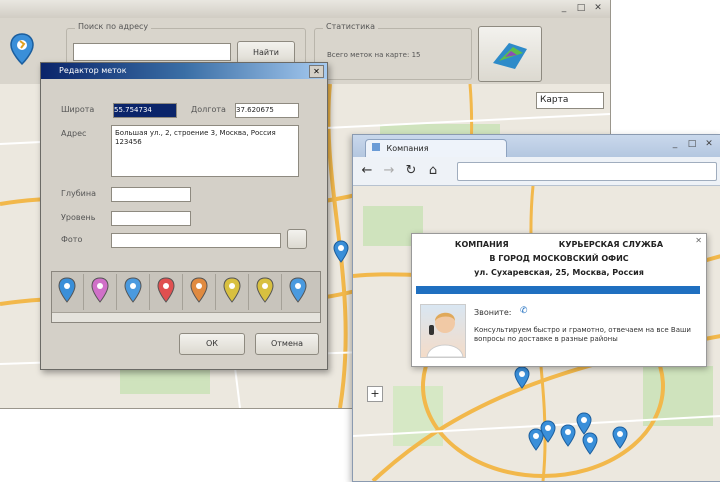 This screenshot has height=482, width=720. Describe the element at coordinates (559, 272) in the screenshot. I see `popup-address: ул. Сухаревская, 25, Москва, Россия` at that location.